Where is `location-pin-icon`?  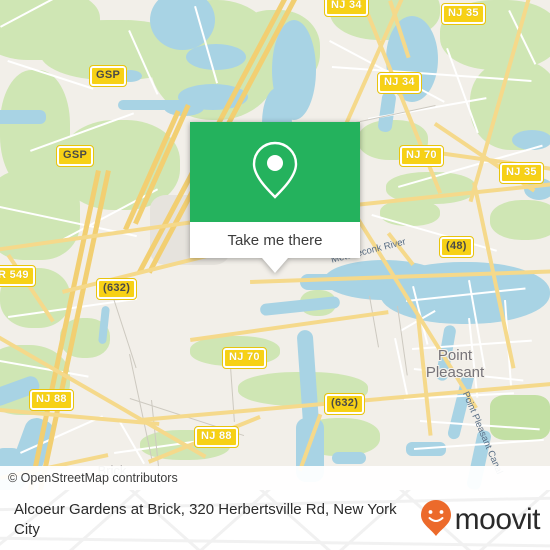
location-pin-icon is located at coordinates (275, 172).